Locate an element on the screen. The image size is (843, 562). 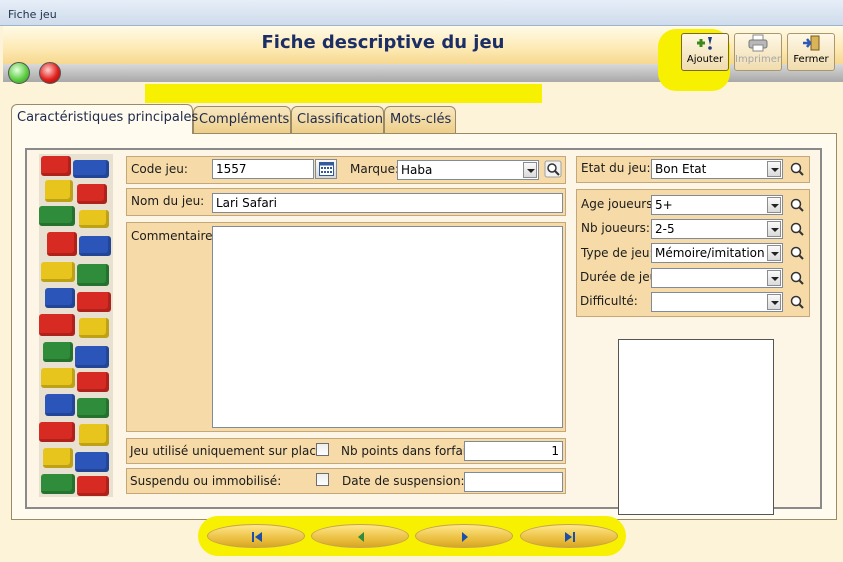
print-button: Imprimer is located at coordinates (758, 52).